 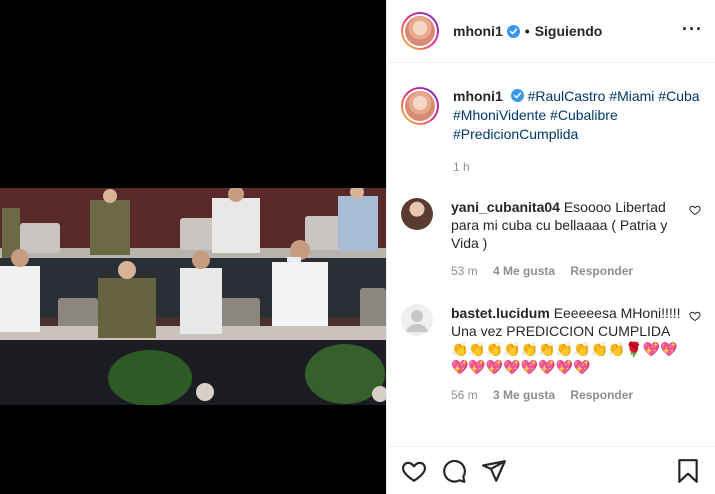 I want to click on hashtag-link: #PredicionCumplida, so click(x=515, y=134).